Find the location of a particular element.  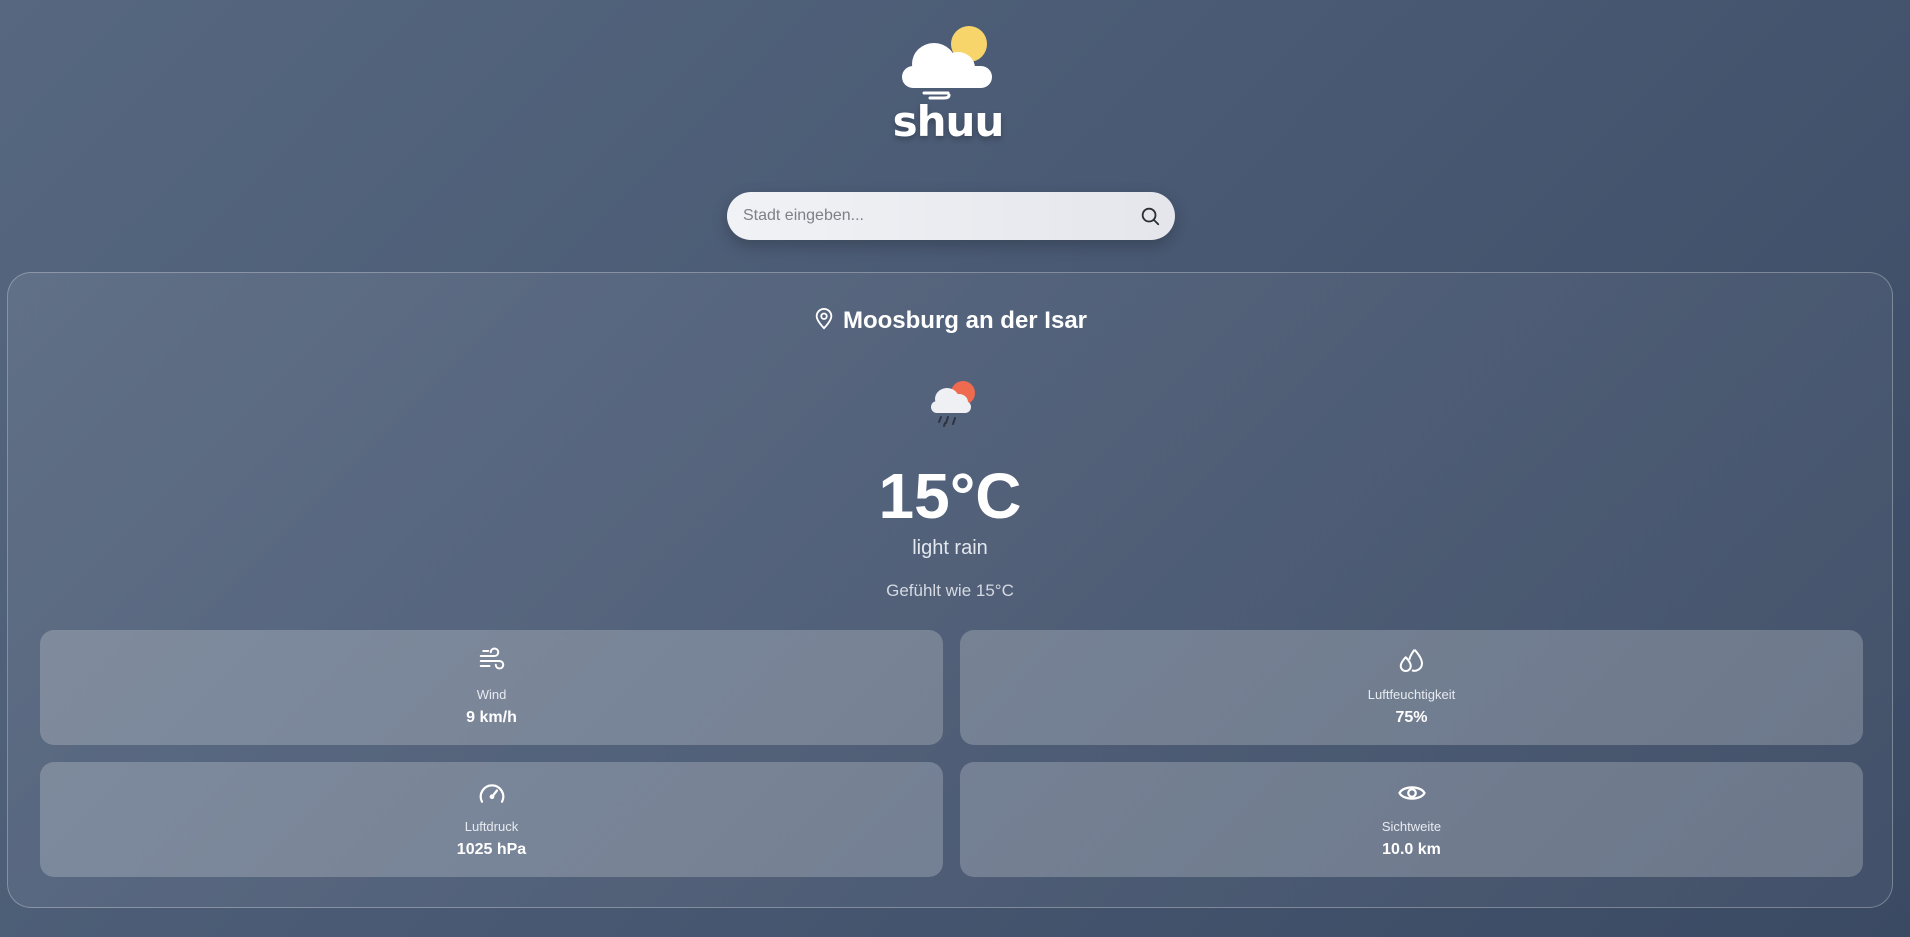

cloud-sun-logo-icon is located at coordinates (947, 63).